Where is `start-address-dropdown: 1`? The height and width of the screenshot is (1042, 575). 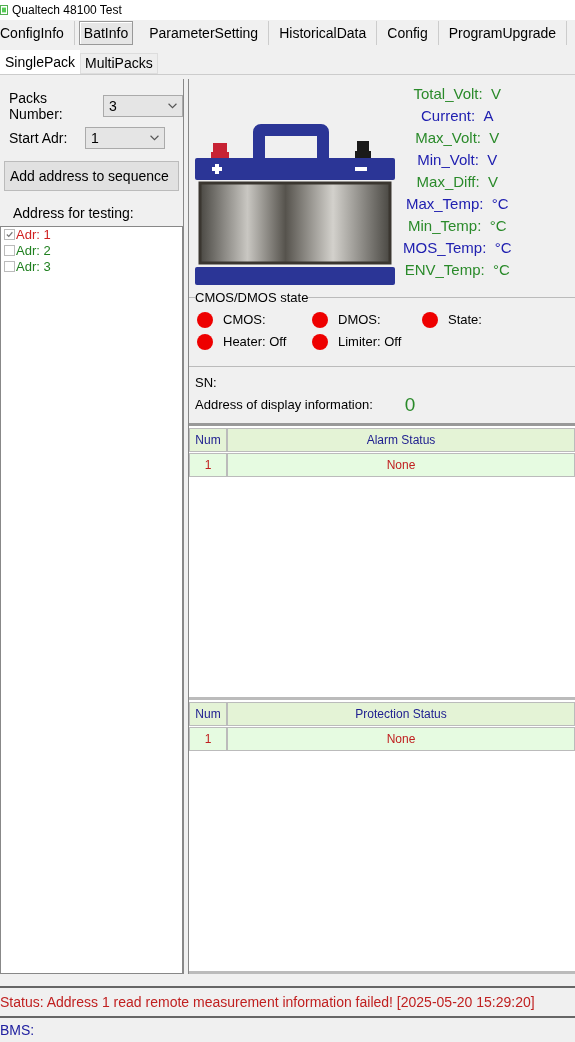
start-address-dropdown: 1 is located at coordinates (125, 137).